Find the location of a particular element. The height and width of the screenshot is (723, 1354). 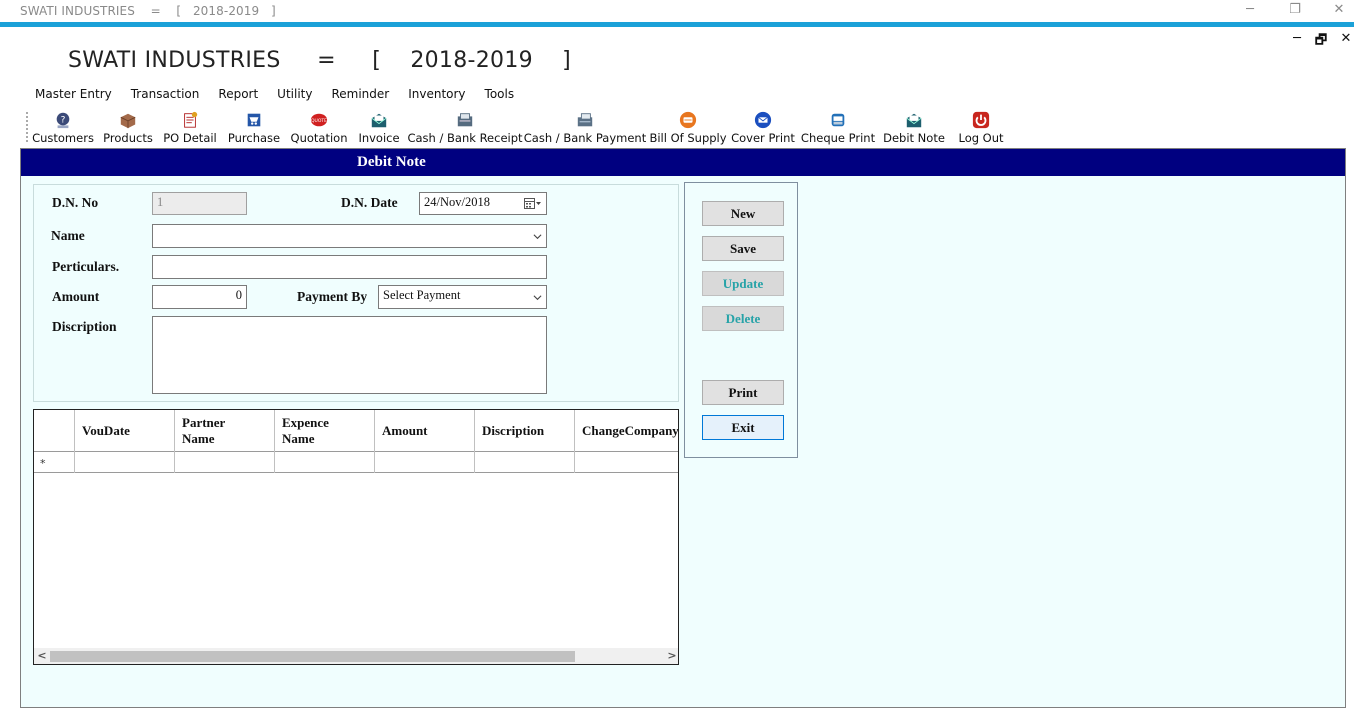

toolbar-cheque-print-button: Cheque Print is located at coordinates (838, 127).